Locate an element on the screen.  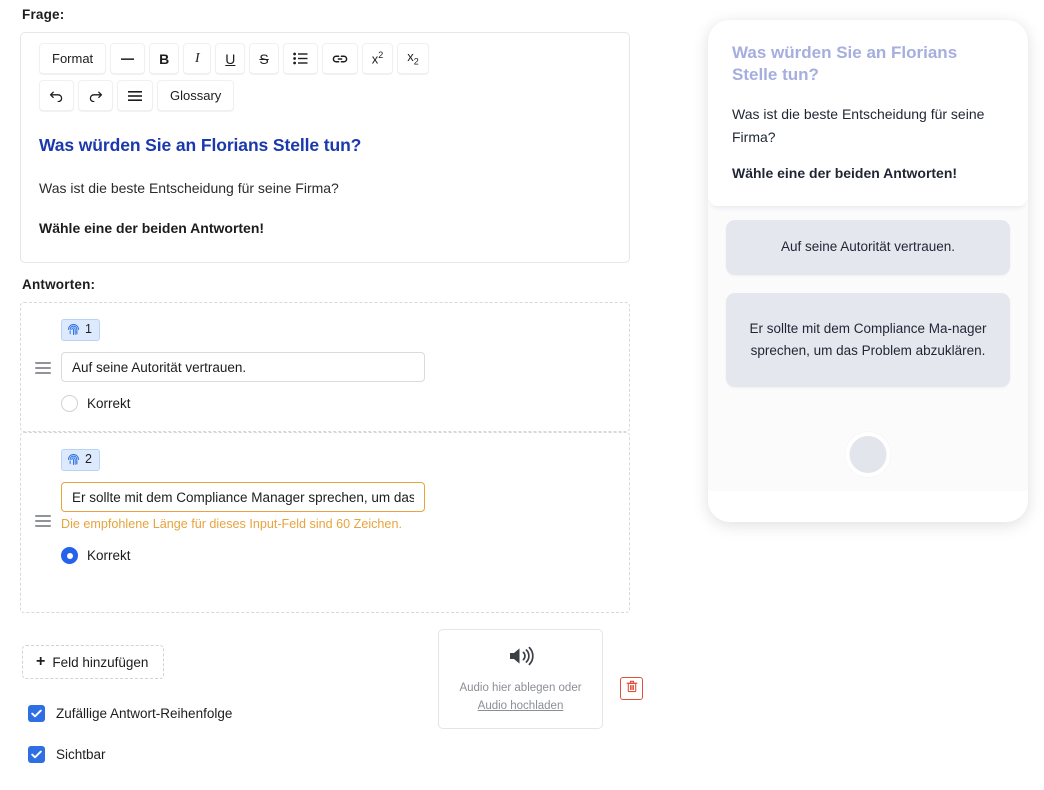
speaker-icon is located at coordinates (521, 658).